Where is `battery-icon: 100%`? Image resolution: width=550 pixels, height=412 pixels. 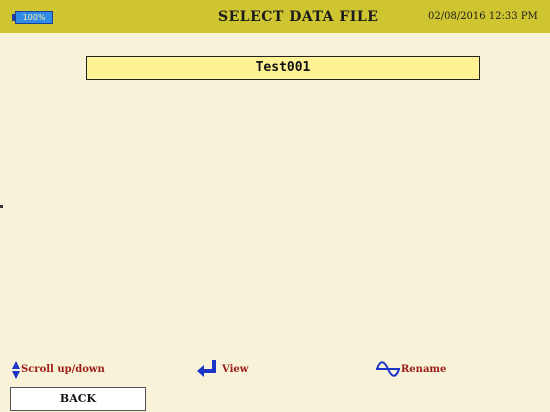
battery-icon: 100% is located at coordinates (32, 17).